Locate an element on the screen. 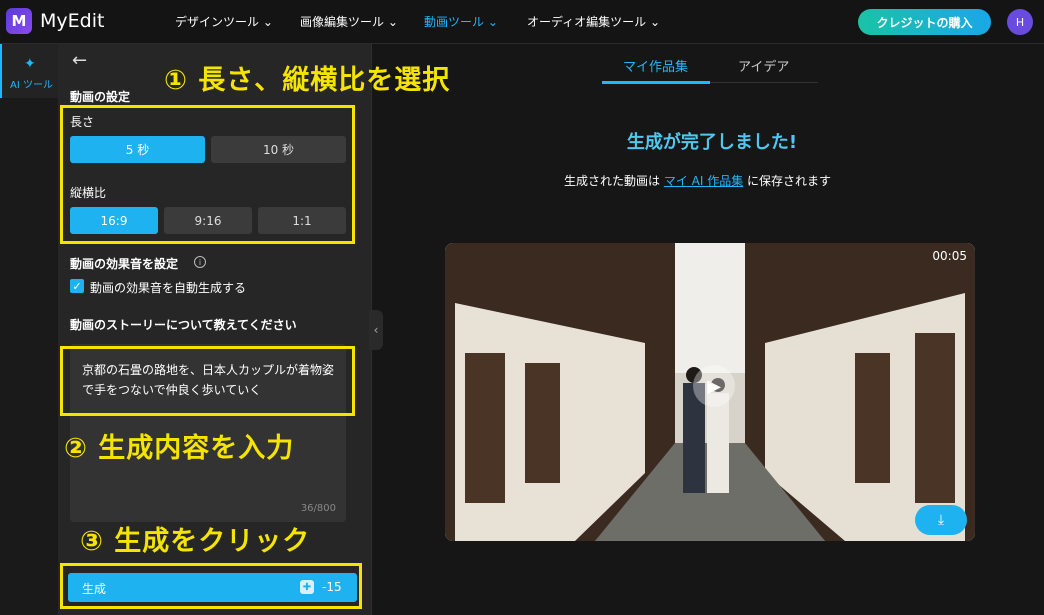 The height and width of the screenshot is (615, 1044). saved-message: 生成された動画は マイ AI 作品集 に保存されます is located at coordinates (697, 180).